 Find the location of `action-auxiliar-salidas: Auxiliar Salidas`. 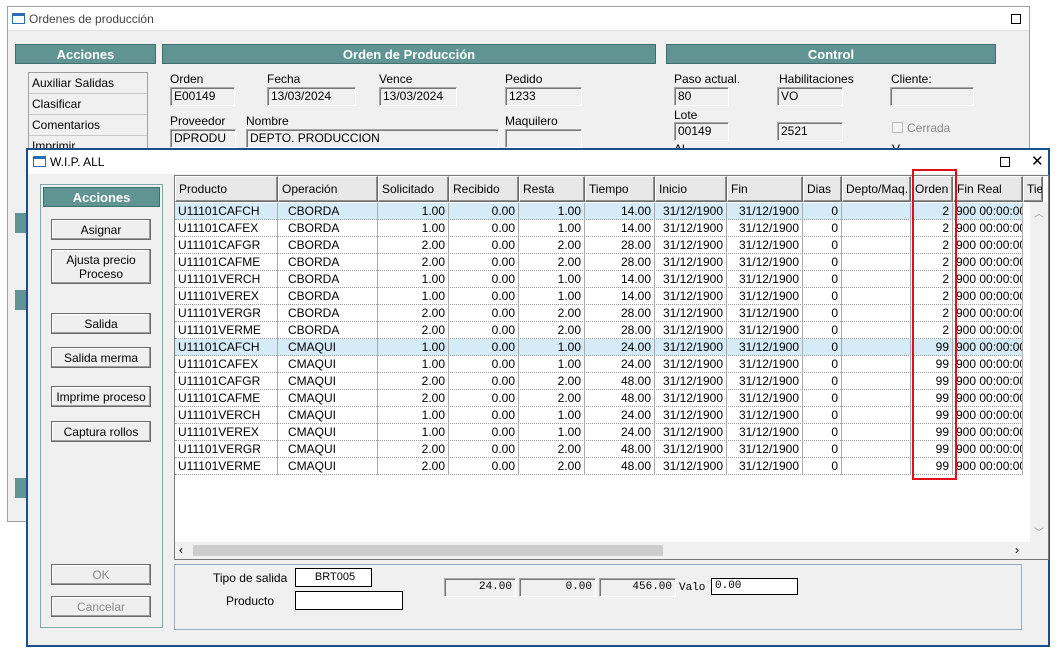

action-auxiliar-salidas: Auxiliar Salidas is located at coordinates (88, 83).